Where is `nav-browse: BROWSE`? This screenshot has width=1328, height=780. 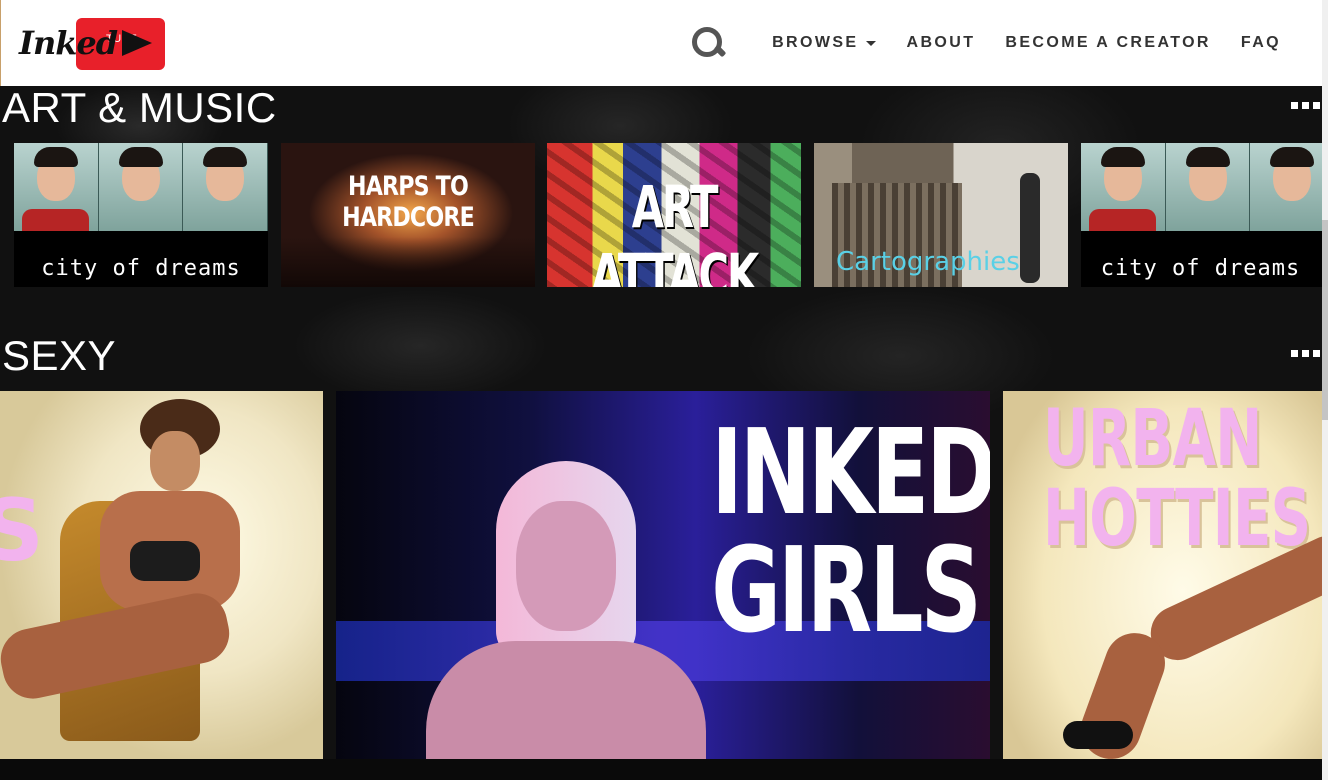
nav-browse: BROWSE is located at coordinates (824, 43).